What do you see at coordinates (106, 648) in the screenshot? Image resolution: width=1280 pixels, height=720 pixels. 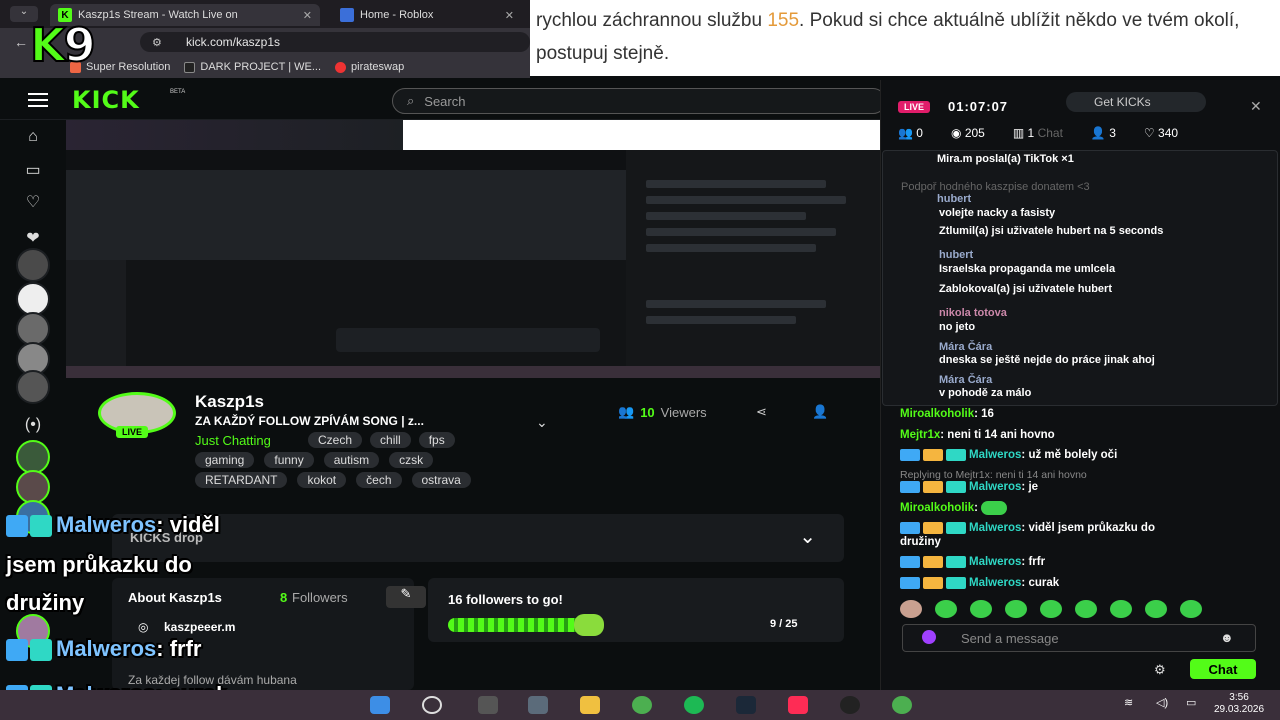 I see `overlay-username: Malweros` at bounding box center [106, 648].